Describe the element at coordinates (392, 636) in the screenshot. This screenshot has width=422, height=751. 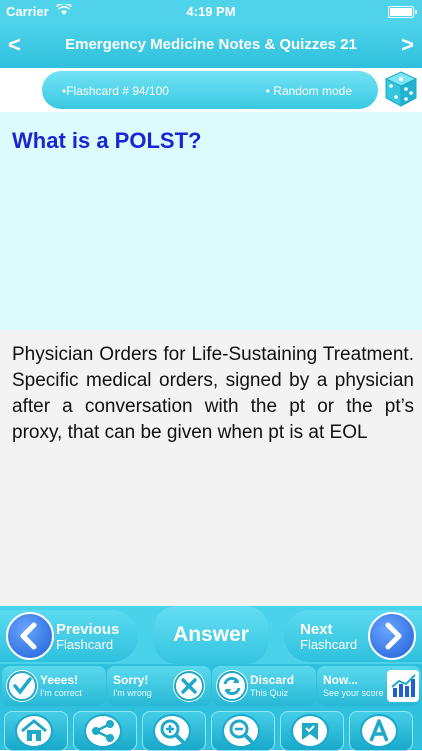
I see `right-arrow-icon` at that location.